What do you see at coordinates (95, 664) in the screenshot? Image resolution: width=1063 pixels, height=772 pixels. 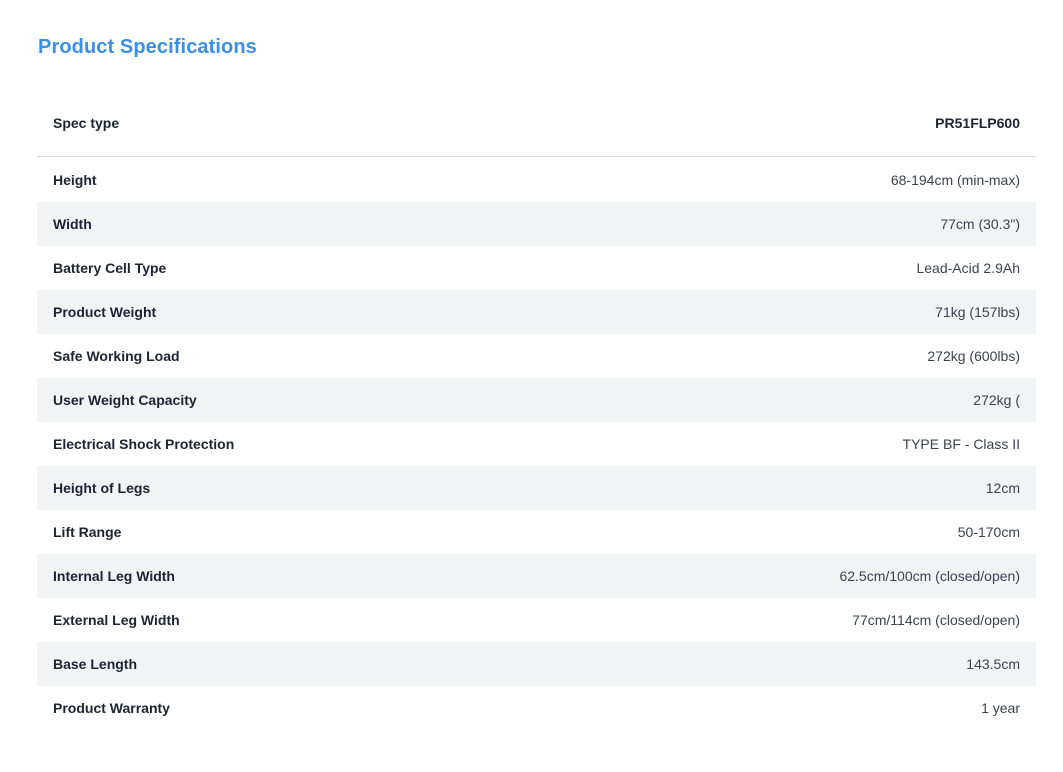 I see `spec-label: Base Length` at bounding box center [95, 664].